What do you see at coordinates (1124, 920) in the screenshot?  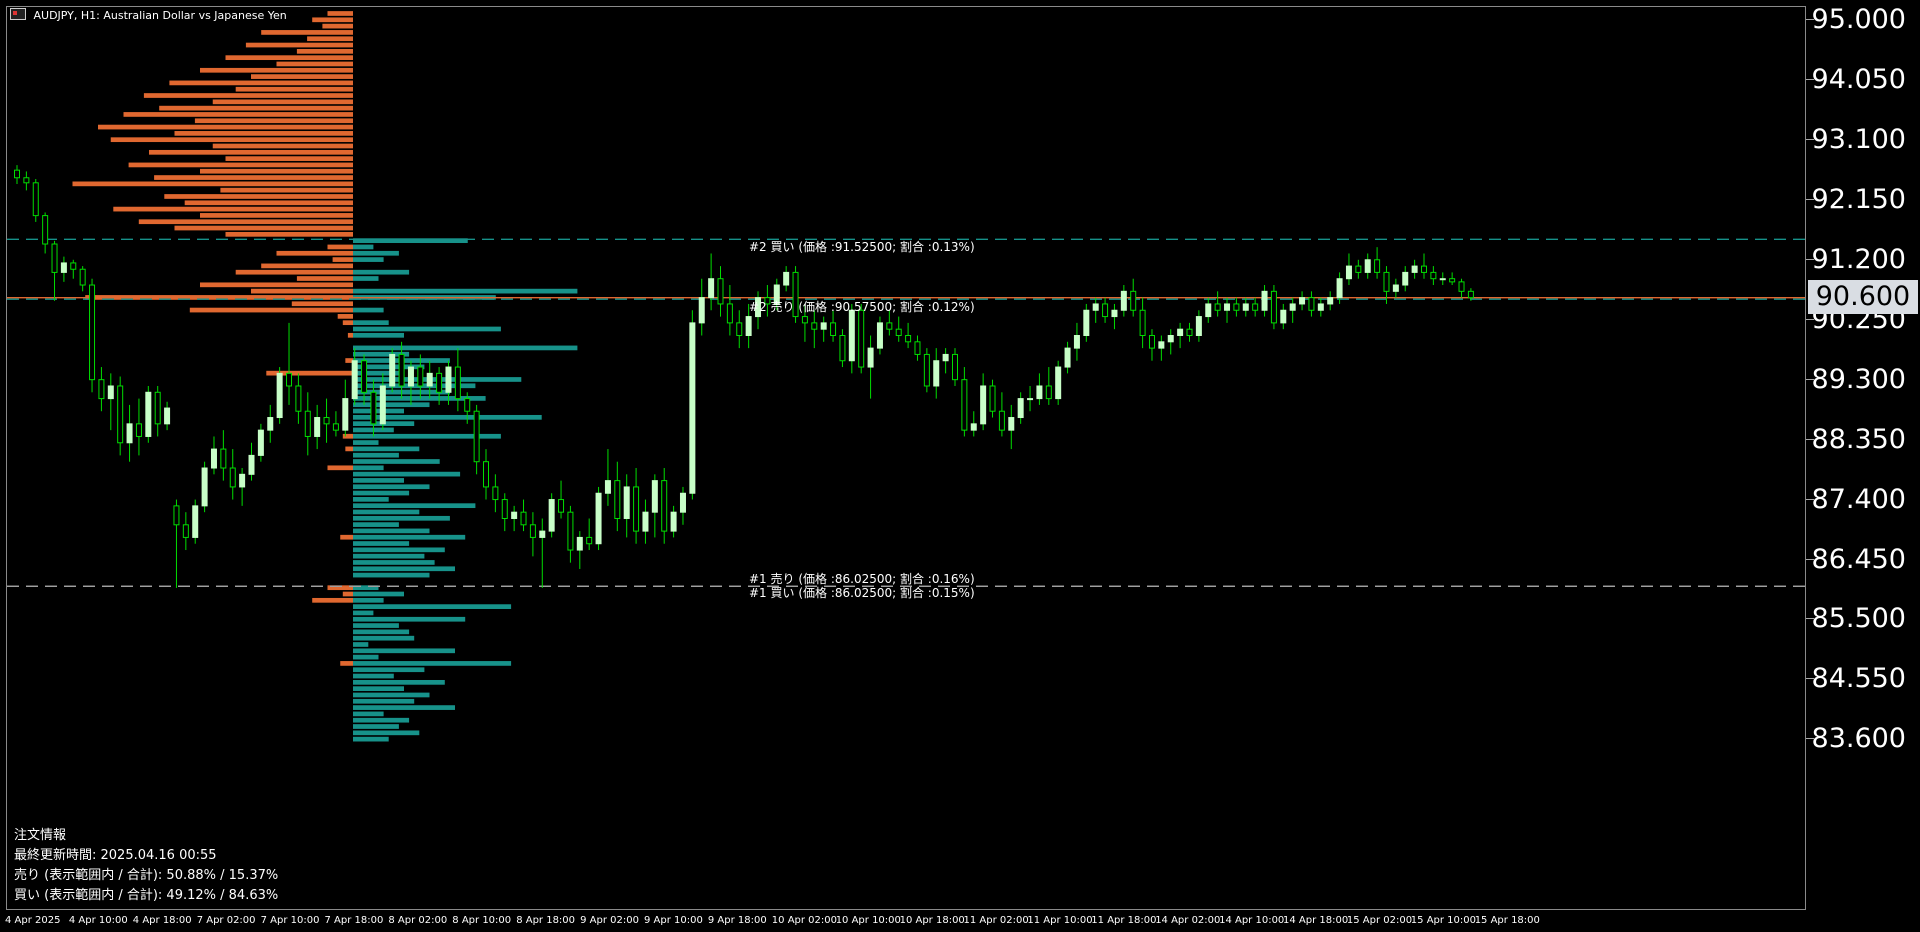 I see `time-tick-label: 11 Apr 18:00` at bounding box center [1124, 920].